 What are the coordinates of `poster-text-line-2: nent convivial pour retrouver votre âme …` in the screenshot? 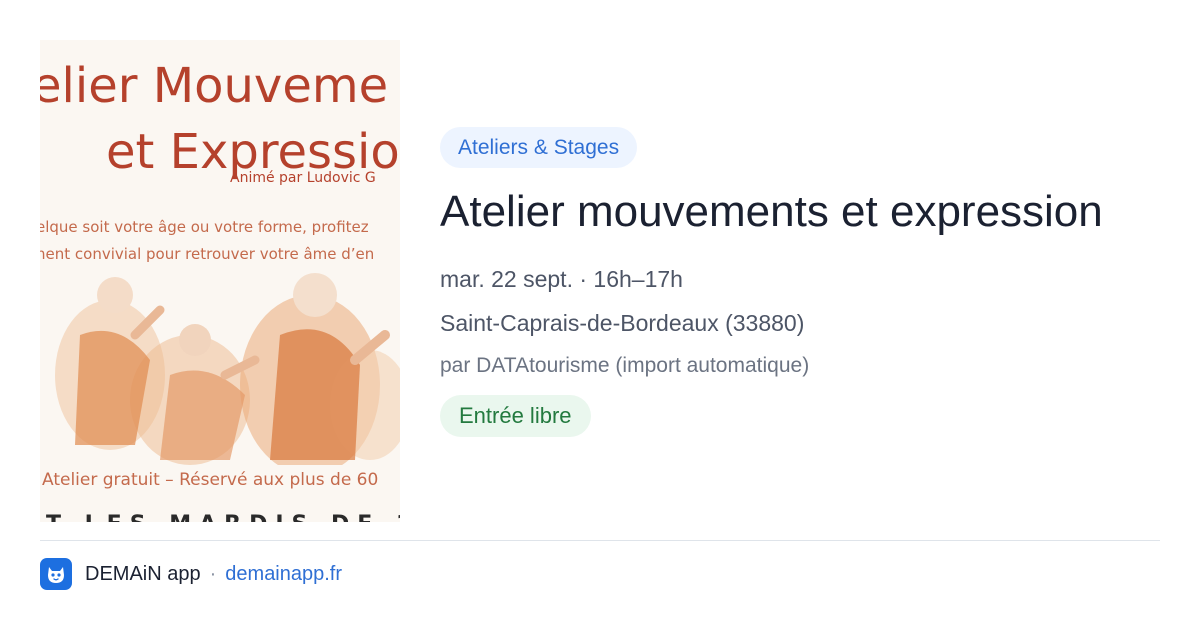 It's located at (207, 254).